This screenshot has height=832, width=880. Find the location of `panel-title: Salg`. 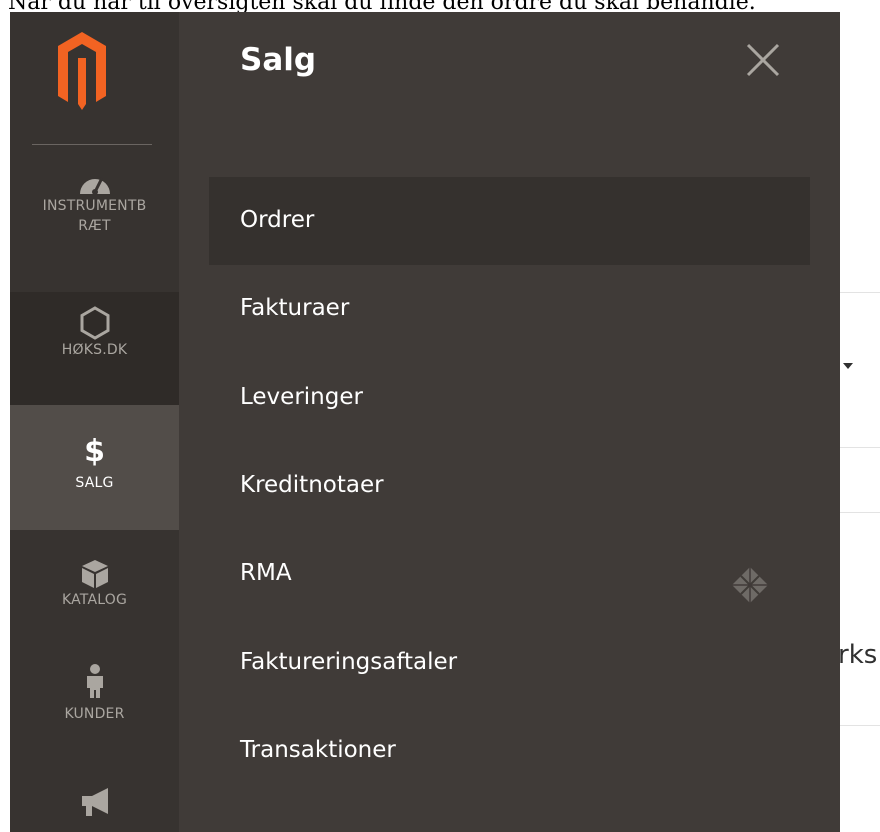

panel-title: Salg is located at coordinates (278, 60).